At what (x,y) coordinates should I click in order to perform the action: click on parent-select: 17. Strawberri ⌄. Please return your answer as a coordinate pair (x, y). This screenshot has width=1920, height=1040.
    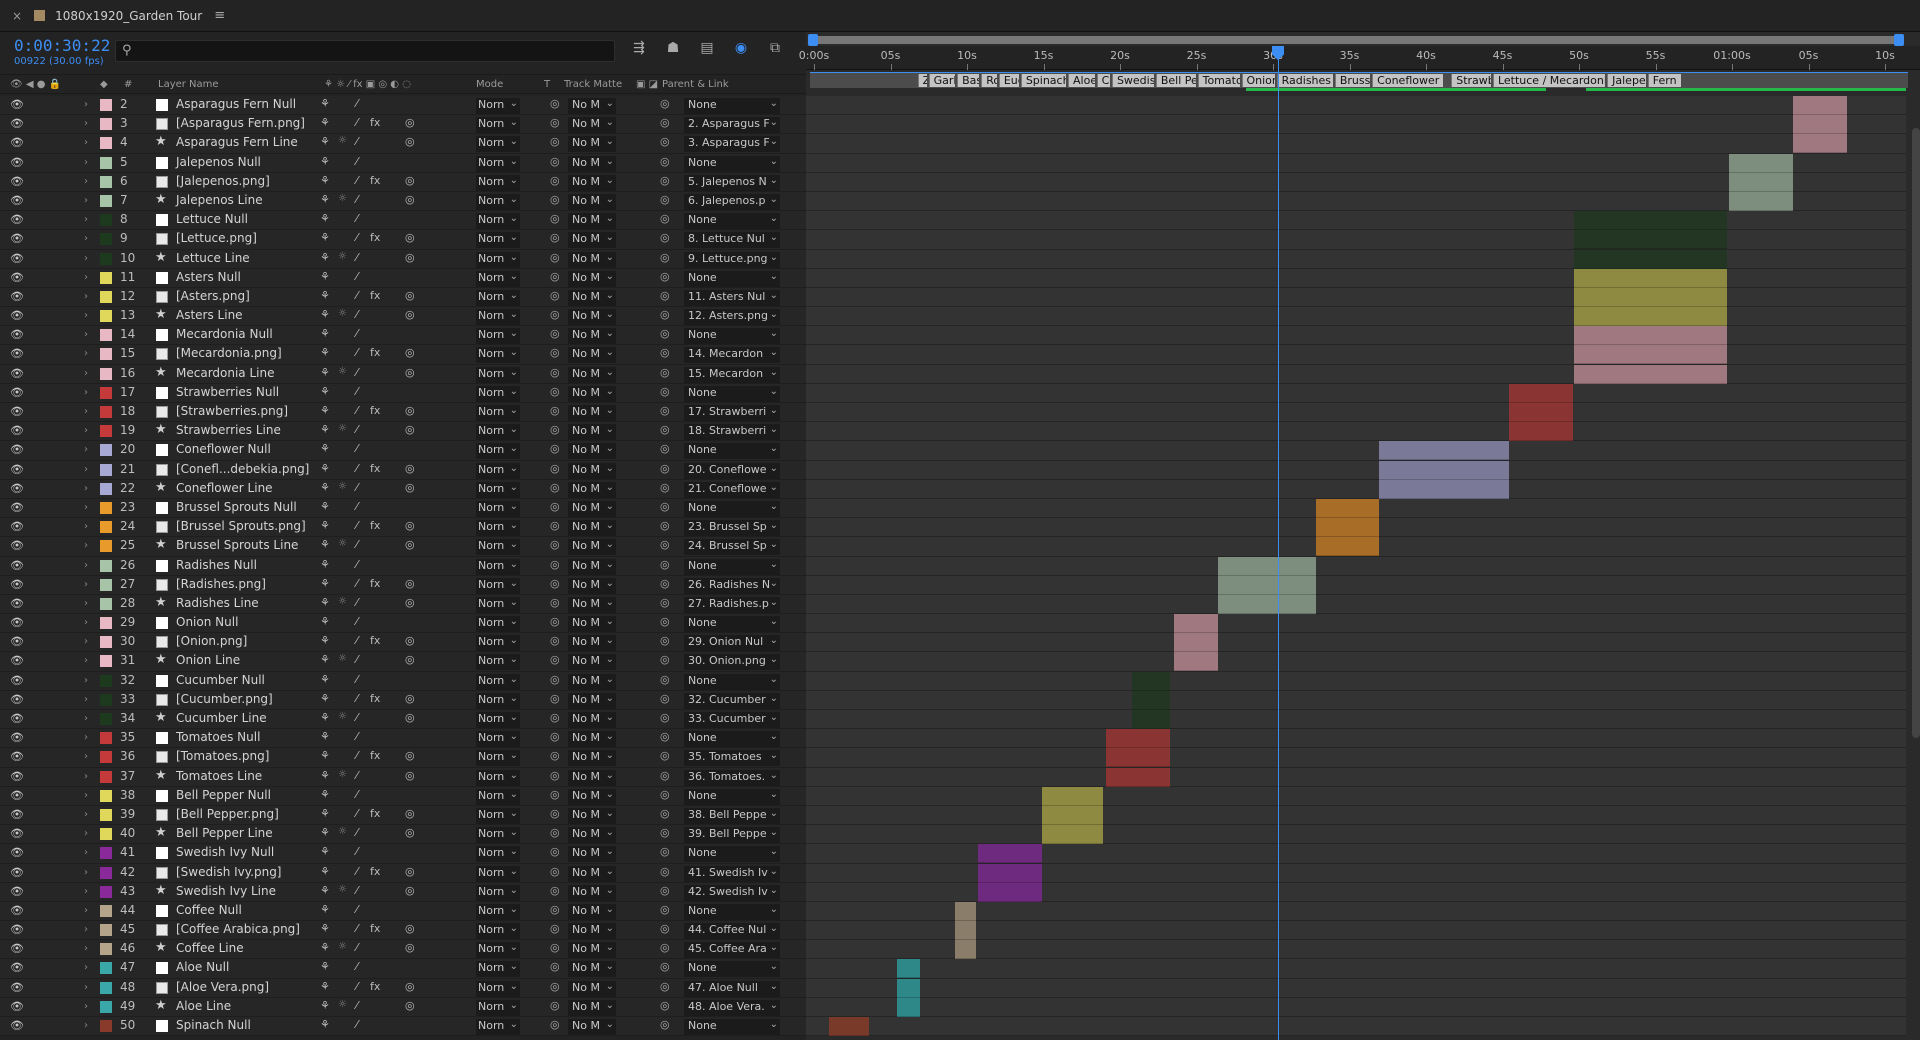
    Looking at the image, I should click on (732, 413).